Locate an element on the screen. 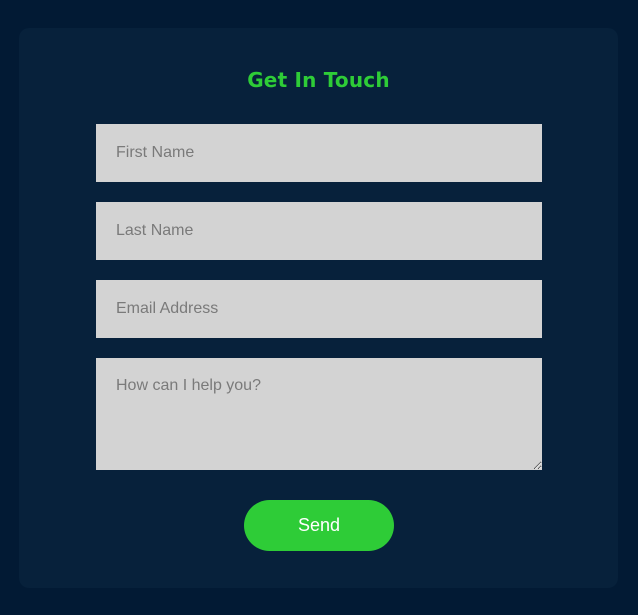 This screenshot has width=638, height=615. email-input is located at coordinates (319, 309).